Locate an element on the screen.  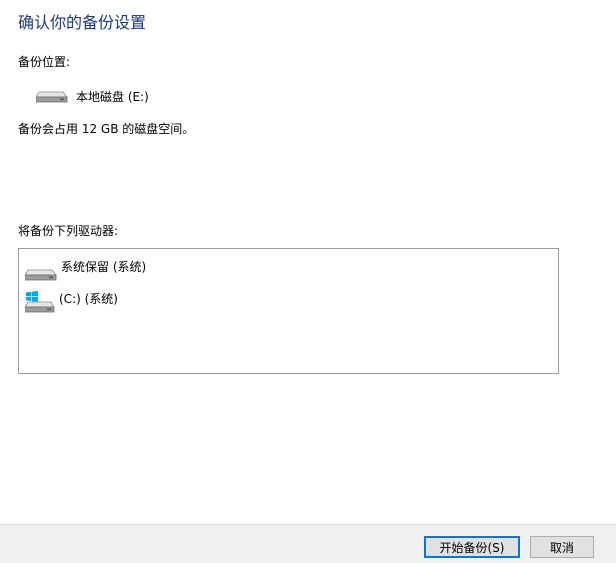
backup-location-drive: 本地磁盘 (E:) is located at coordinates (92, 96).